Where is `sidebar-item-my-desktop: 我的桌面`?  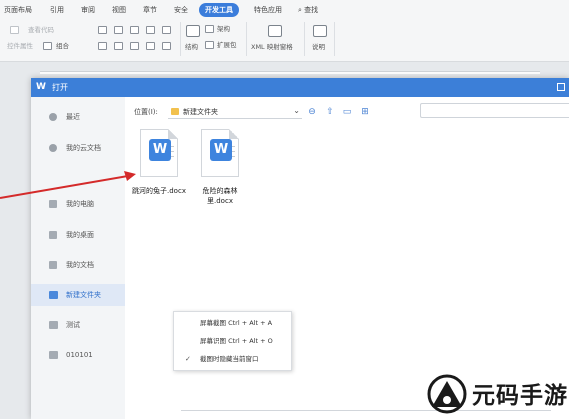
sidebar-item-my-desktop: 我的桌面 is located at coordinates (78, 235).